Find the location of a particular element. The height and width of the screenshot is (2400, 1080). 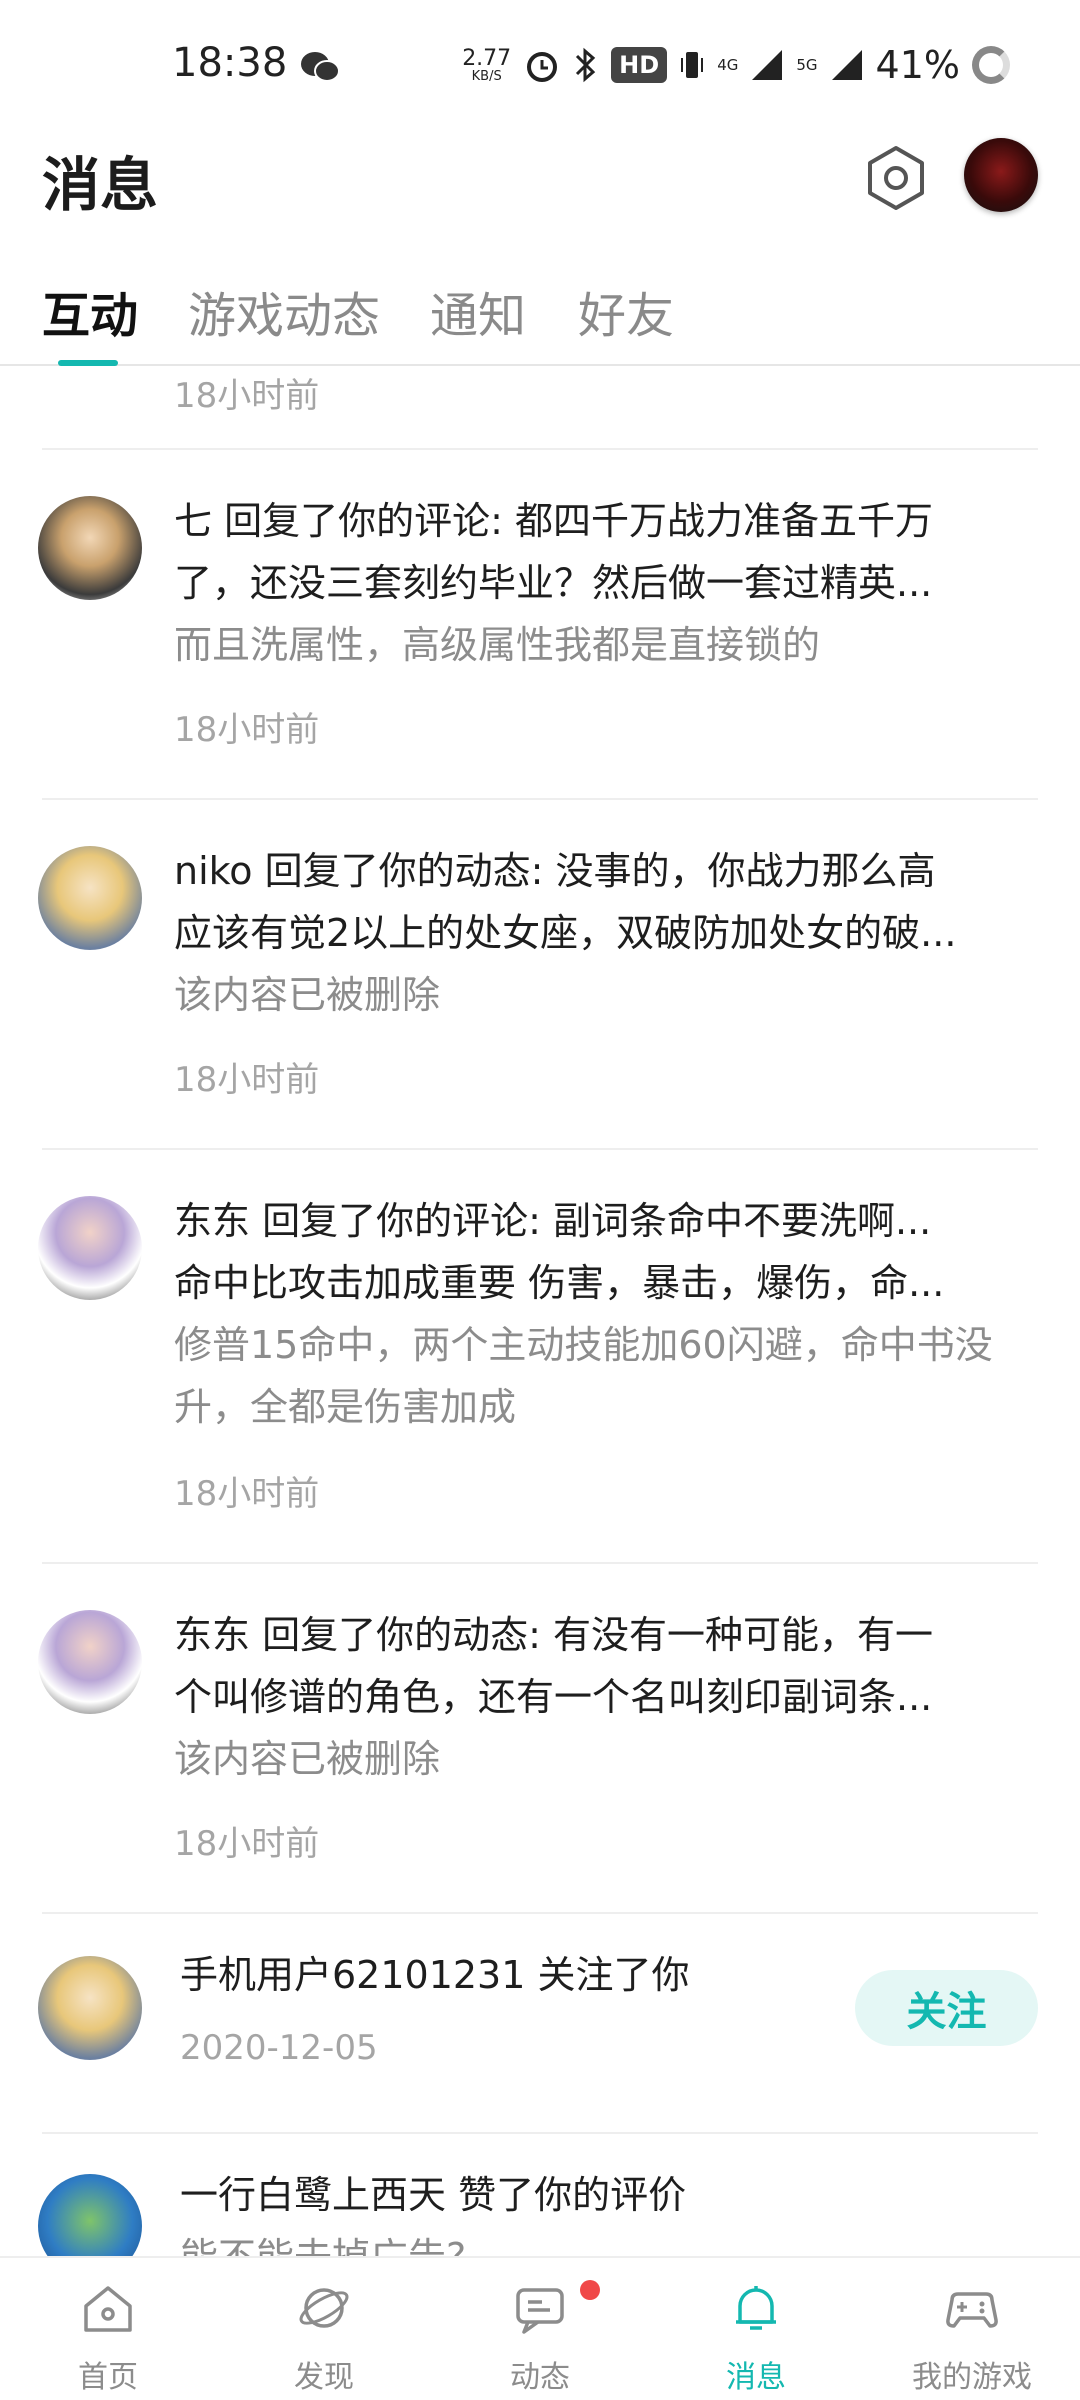

nav-feed: 动态 is located at coordinates (540, 2329).